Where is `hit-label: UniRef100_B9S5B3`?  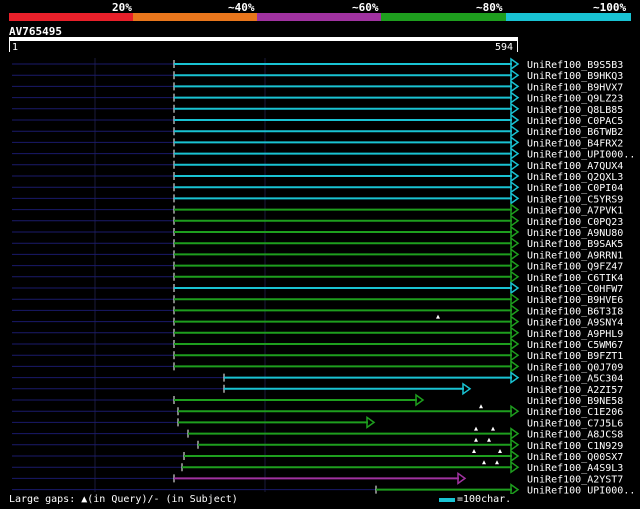
hit-label: UniRef100_B9S5B3 is located at coordinates (575, 65).